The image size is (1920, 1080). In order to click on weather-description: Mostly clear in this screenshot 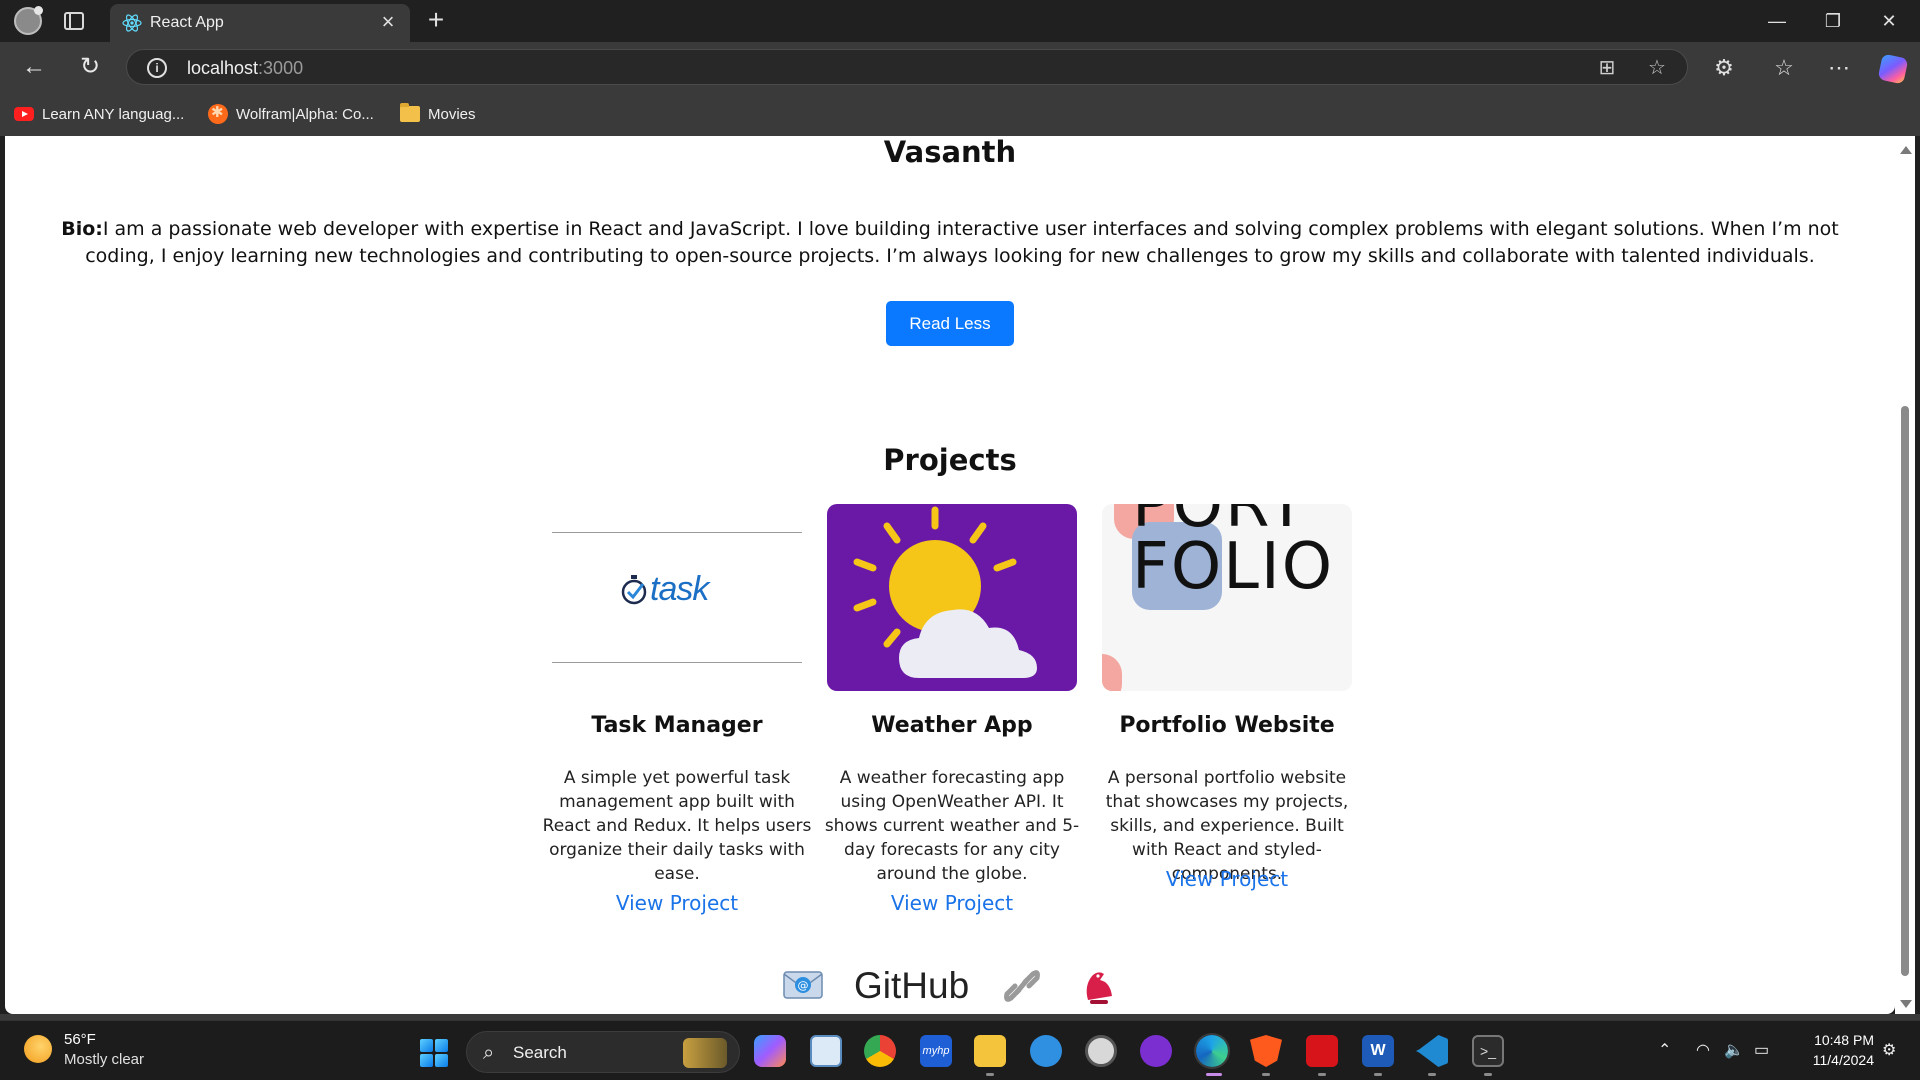, I will do `click(104, 1060)`.